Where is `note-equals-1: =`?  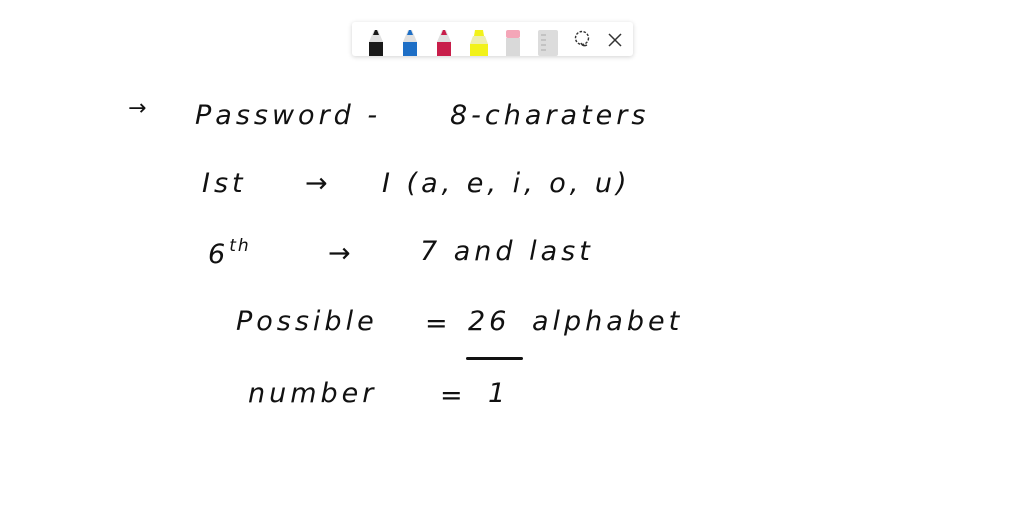 note-equals-1: = is located at coordinates (438, 323).